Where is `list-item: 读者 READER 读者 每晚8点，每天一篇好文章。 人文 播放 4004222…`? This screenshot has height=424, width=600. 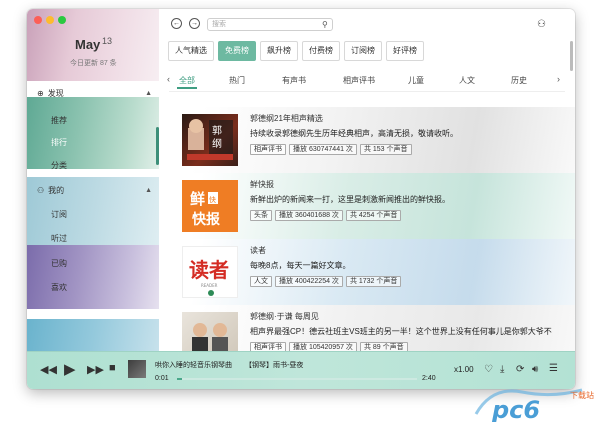 list-item: 读者 READER 读者 每晚8点，每天一篇好文章。 人文 播放 4004222… is located at coordinates (367, 272).